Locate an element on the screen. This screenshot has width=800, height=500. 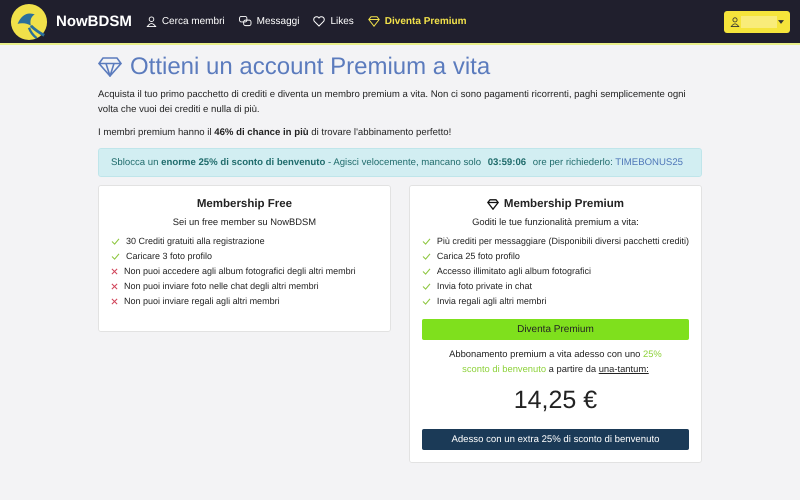
feature-text: Non puoi inviare foto nelle chat degli altri membri is located at coordinates (221, 287).